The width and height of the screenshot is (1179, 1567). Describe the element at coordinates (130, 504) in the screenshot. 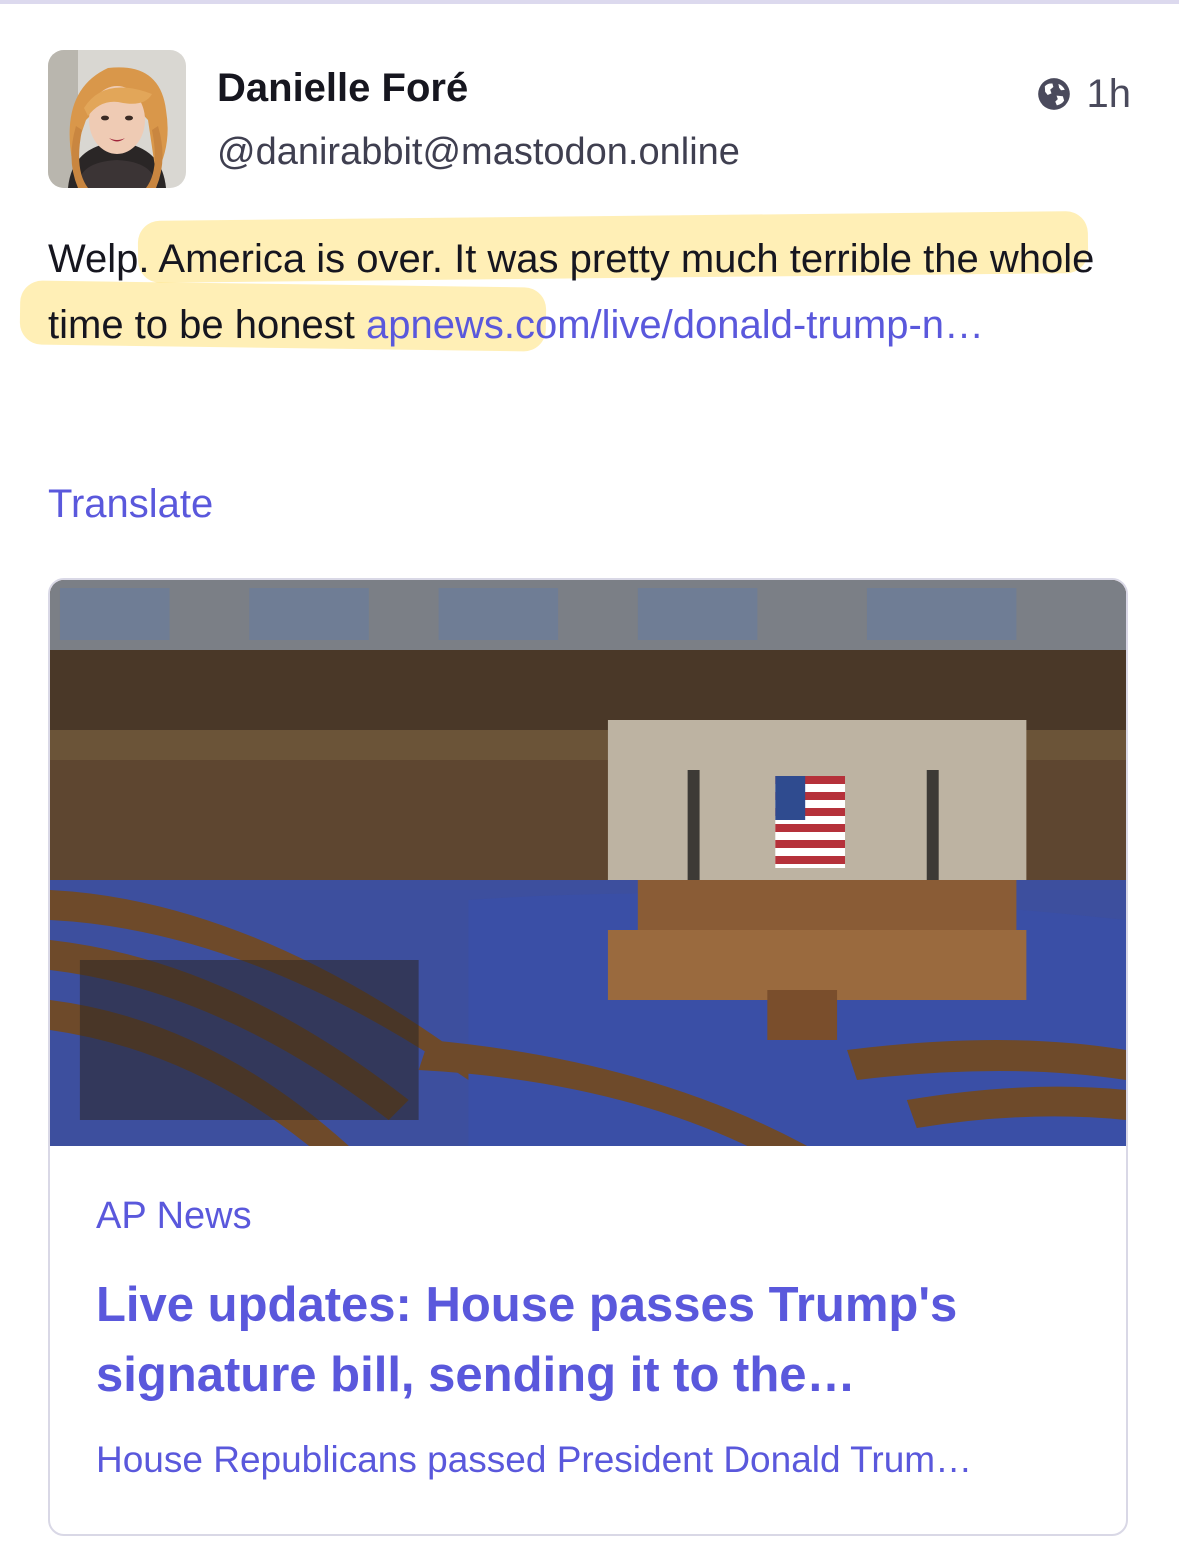

I see `translate-button: Translate` at that location.